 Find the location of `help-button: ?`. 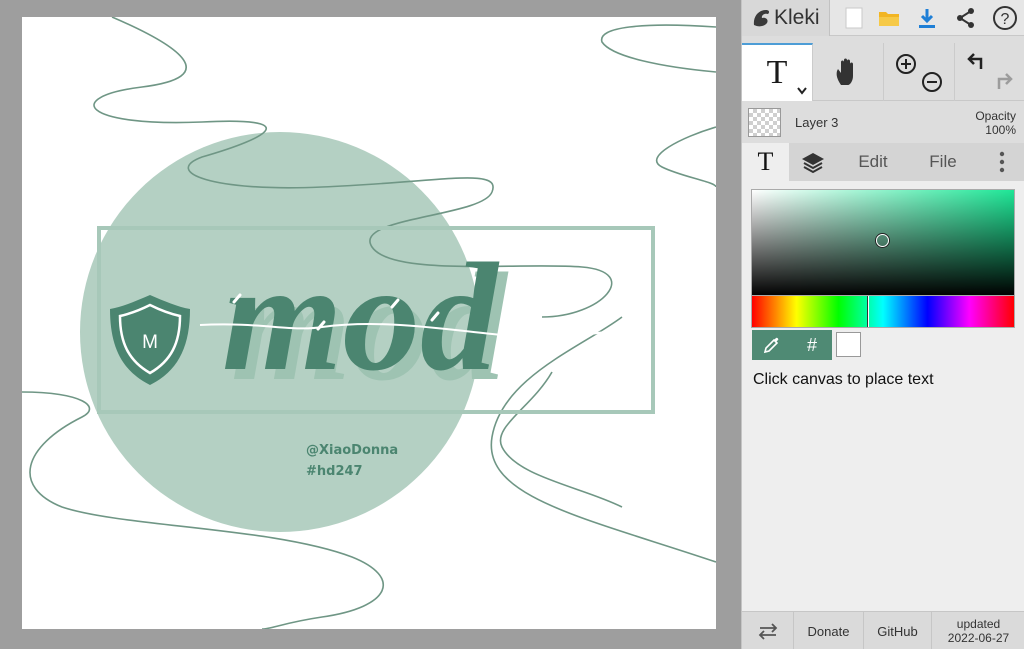

help-button: ? is located at coordinates (1005, 18).